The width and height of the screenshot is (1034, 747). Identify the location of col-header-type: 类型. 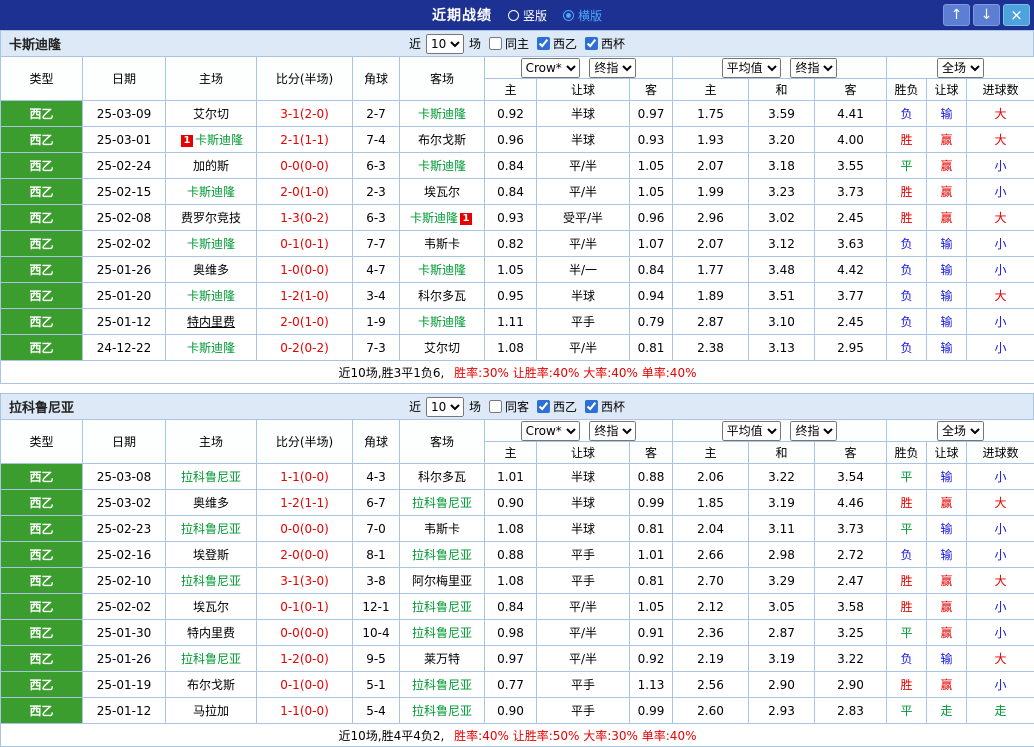
(42, 79).